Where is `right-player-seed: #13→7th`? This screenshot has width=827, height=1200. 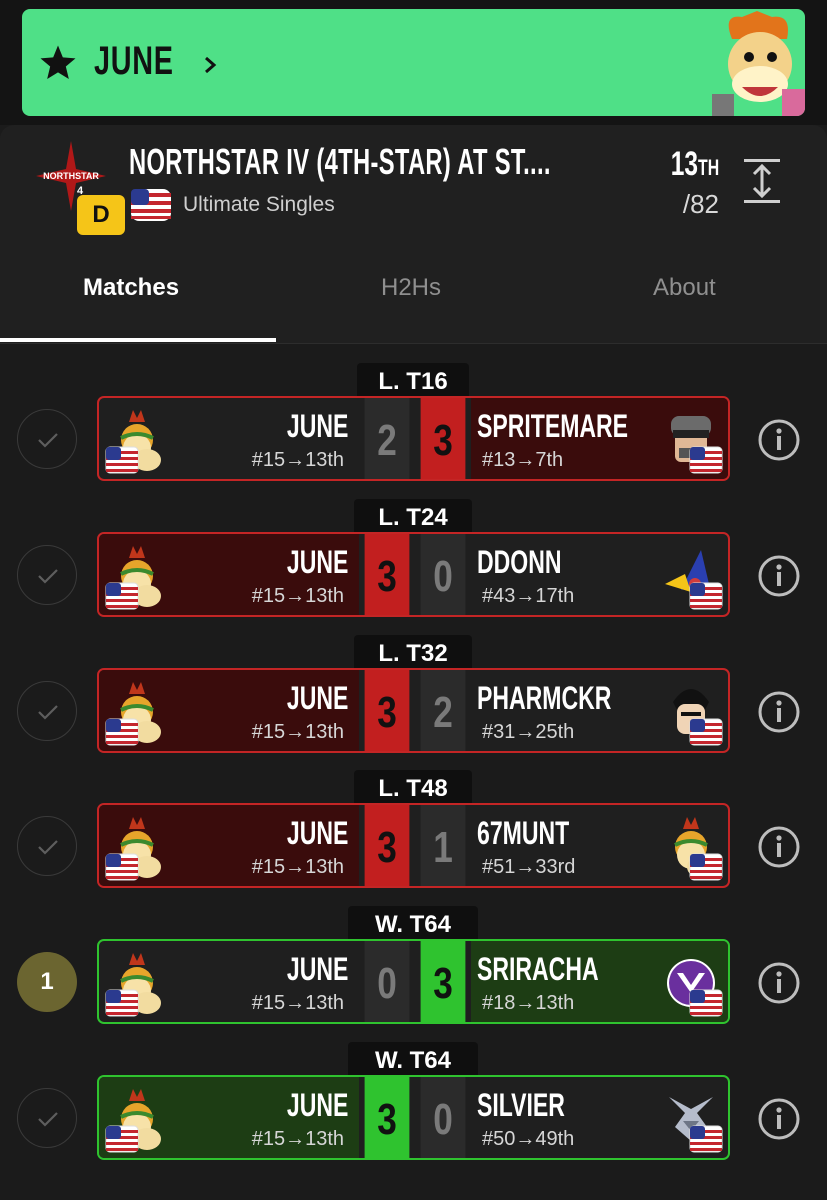
right-player-seed: #13→7th is located at coordinates (523, 460).